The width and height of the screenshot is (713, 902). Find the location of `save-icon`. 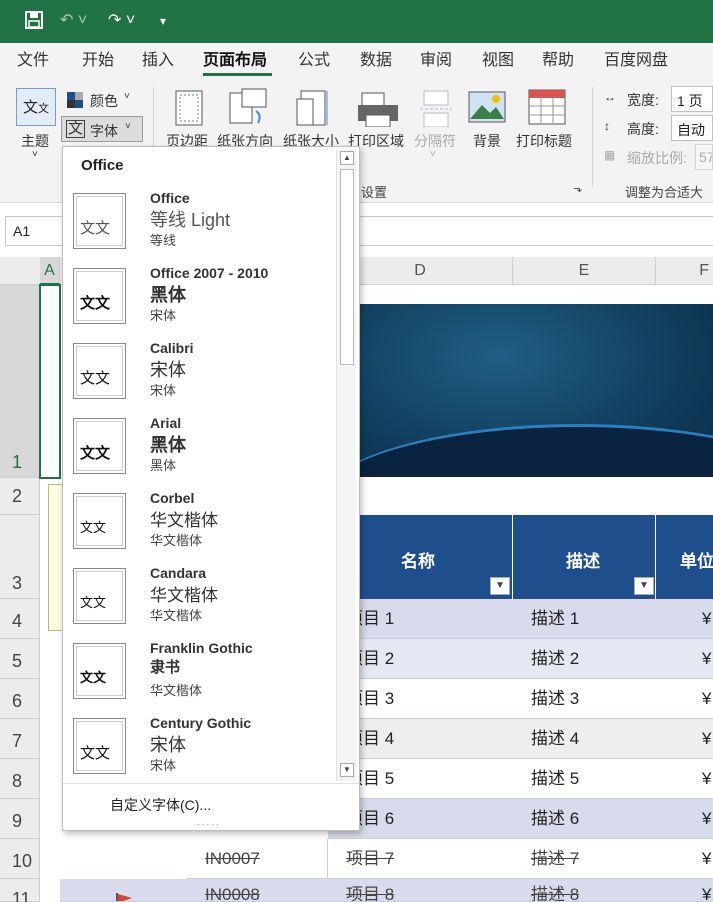

save-icon is located at coordinates (34, 23).